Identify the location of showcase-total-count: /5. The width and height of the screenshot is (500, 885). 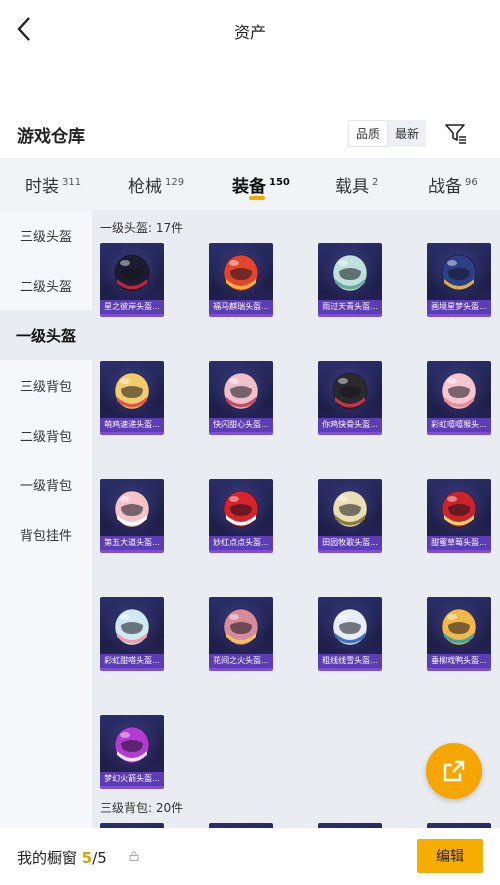
(99, 858).